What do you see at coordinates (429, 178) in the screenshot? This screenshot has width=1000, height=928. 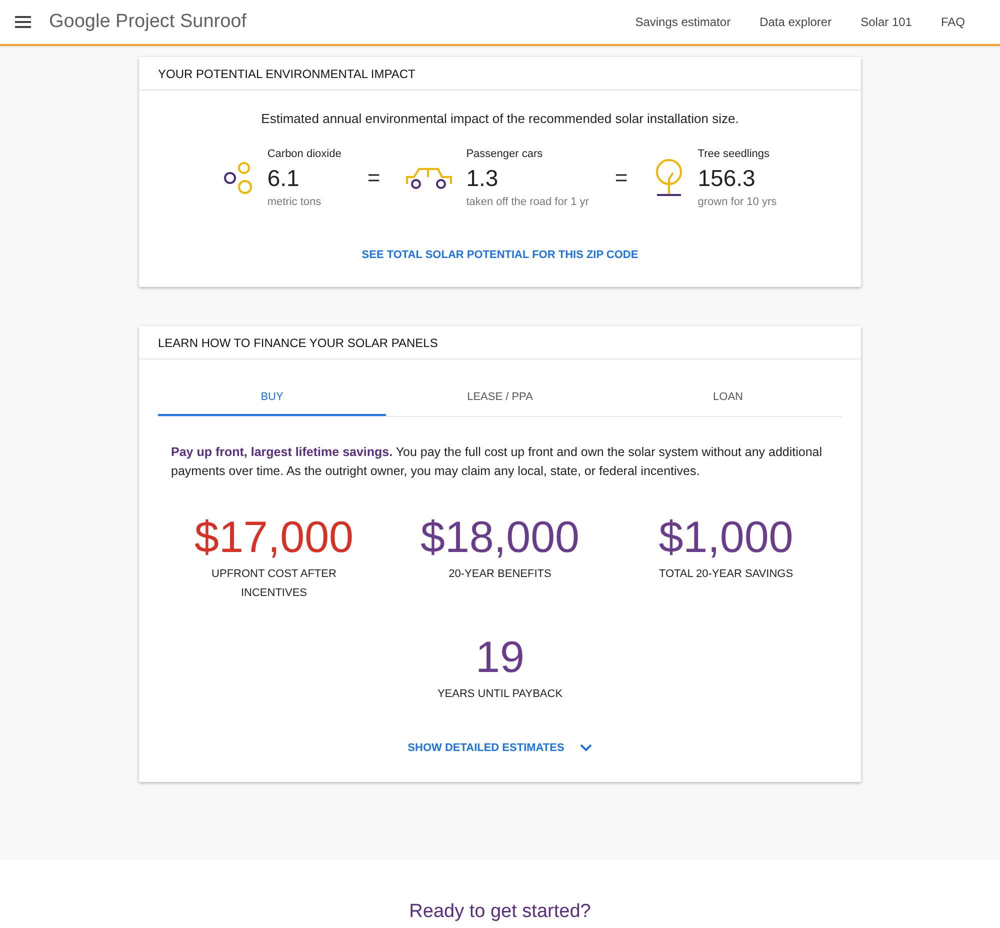 I see `car-icon` at bounding box center [429, 178].